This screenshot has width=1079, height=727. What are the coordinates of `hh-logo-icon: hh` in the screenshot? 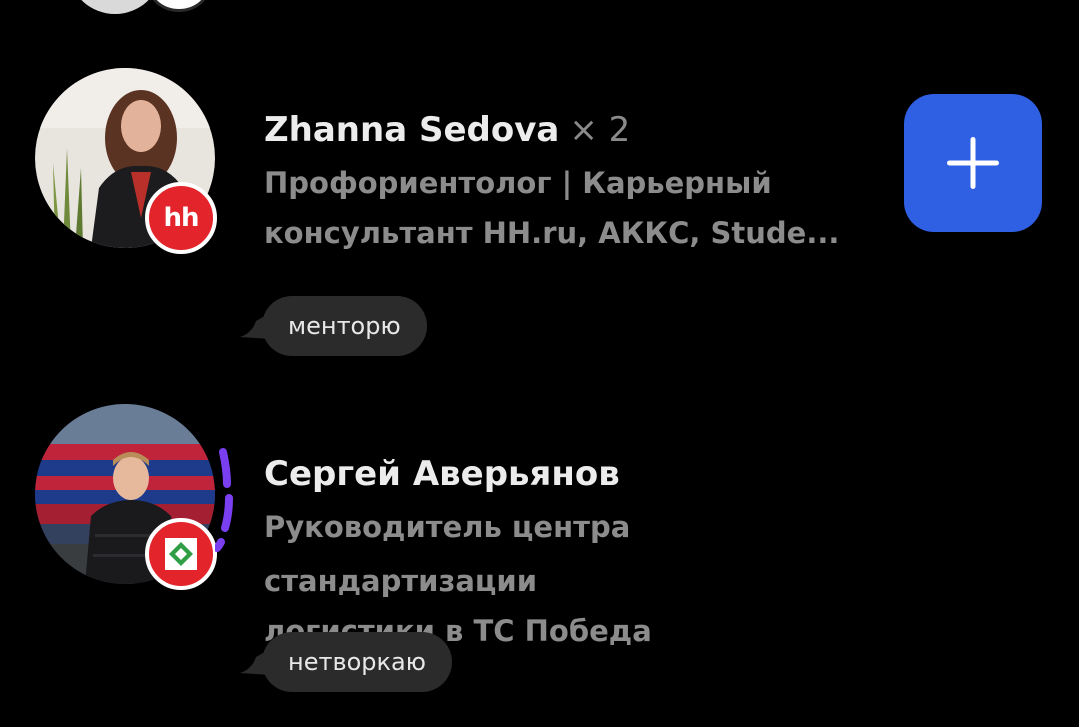 It's located at (181, 218).